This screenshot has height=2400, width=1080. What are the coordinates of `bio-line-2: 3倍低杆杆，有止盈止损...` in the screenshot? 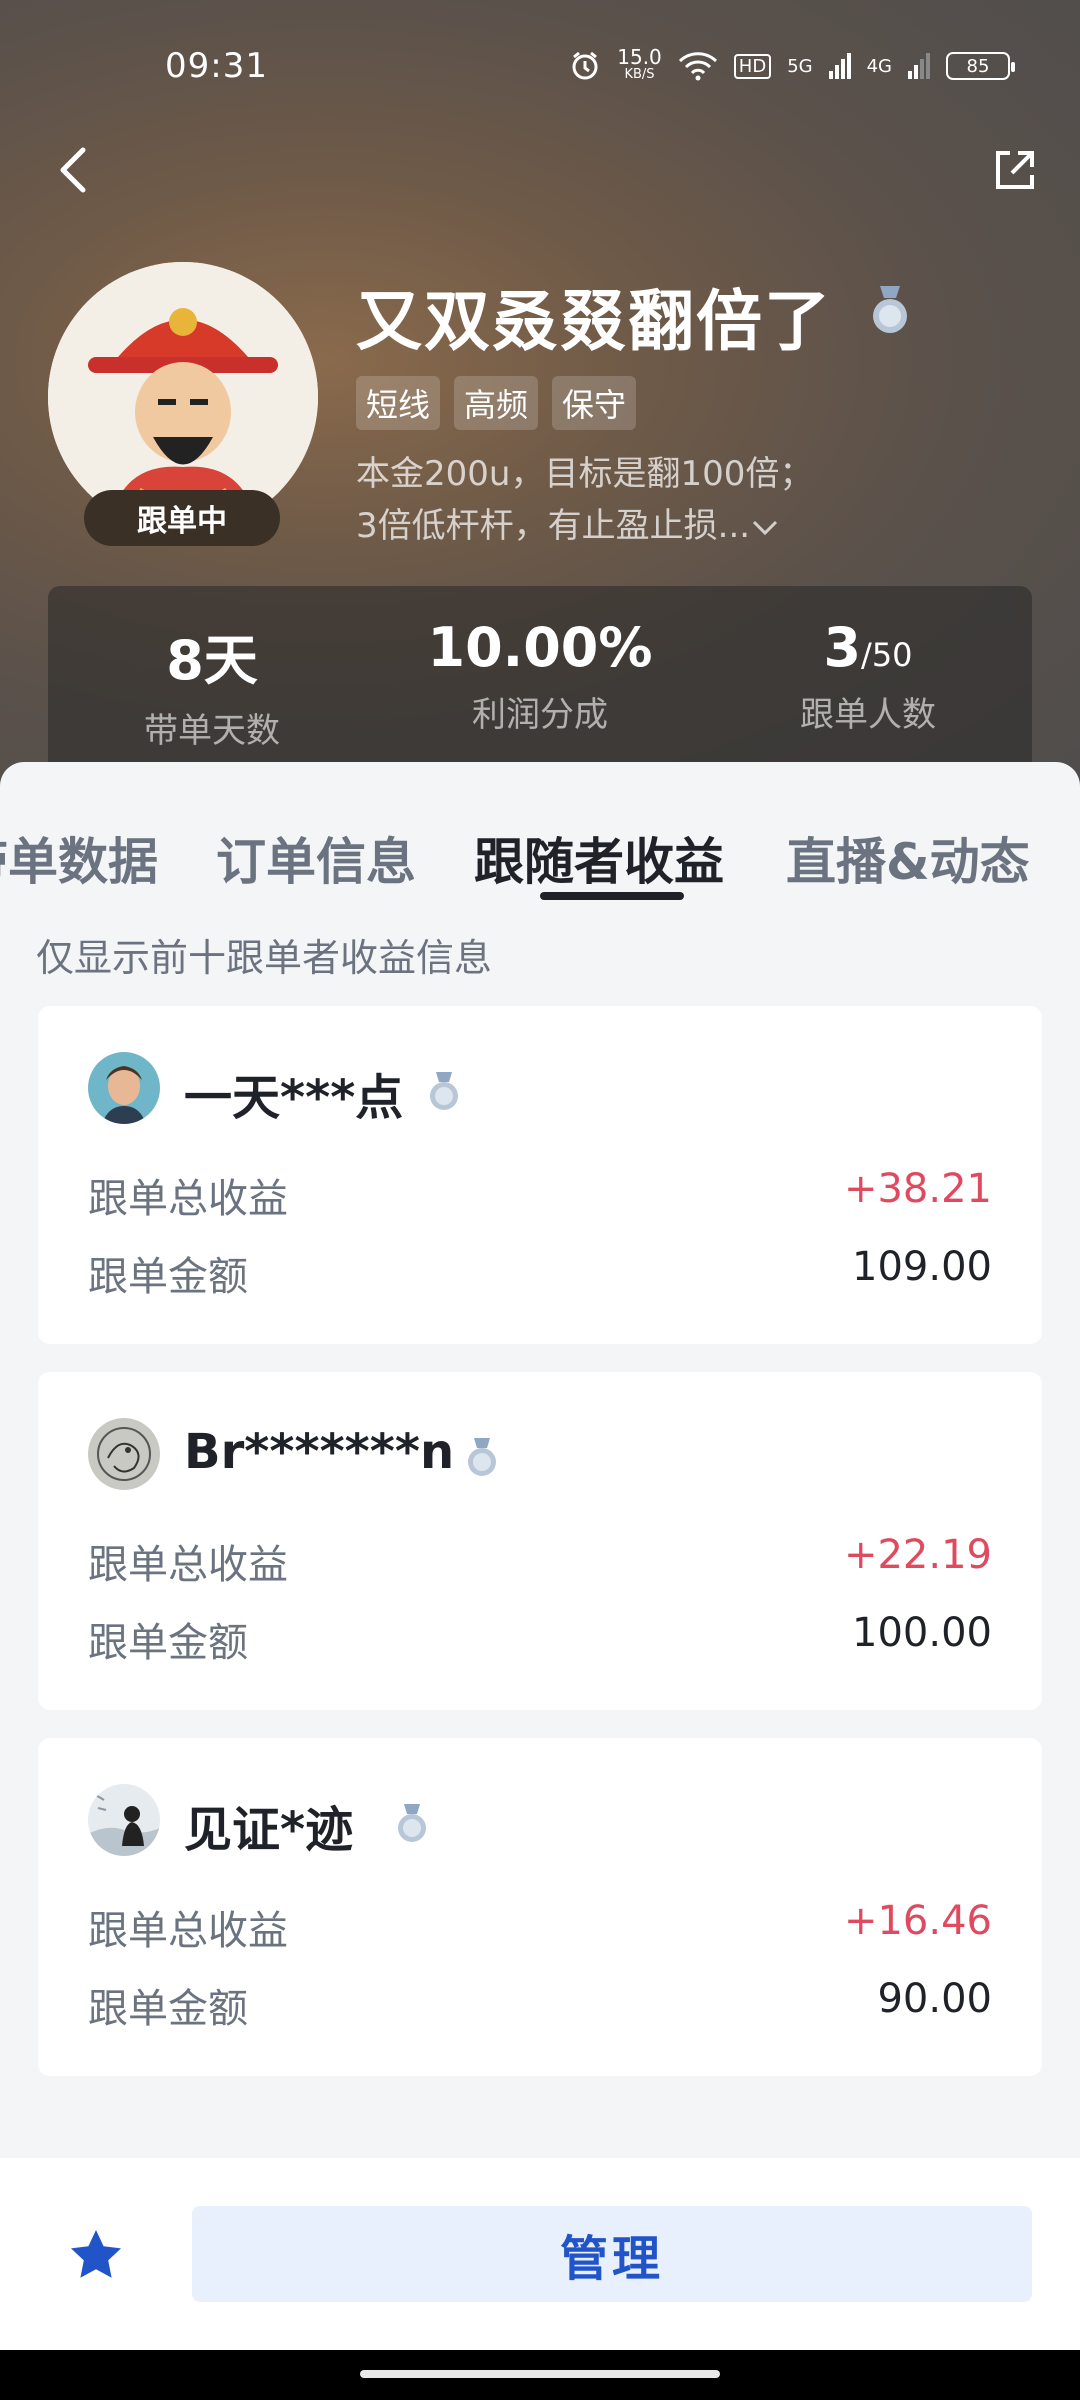 It's located at (636, 526).